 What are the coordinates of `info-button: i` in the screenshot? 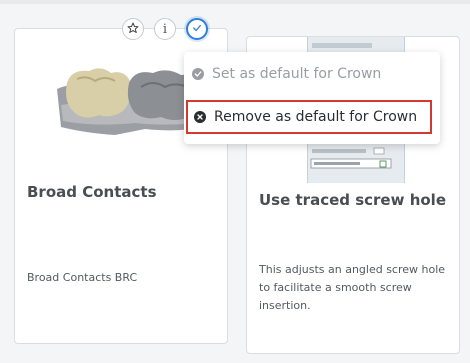 It's located at (165, 29).